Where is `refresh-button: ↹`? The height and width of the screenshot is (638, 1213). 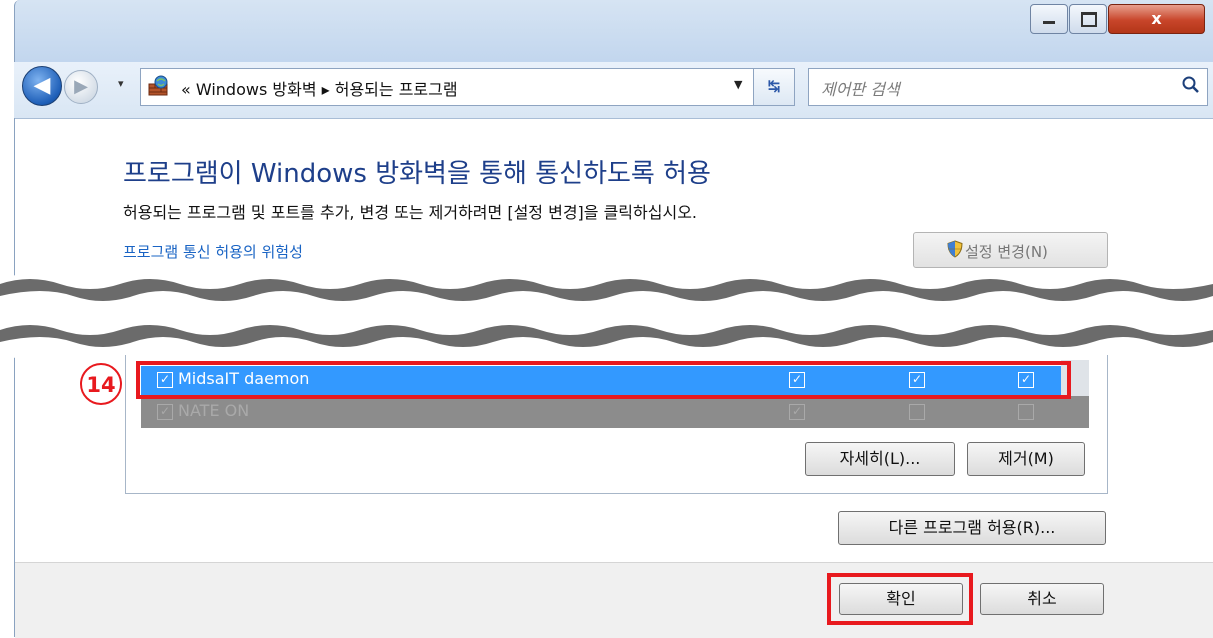
refresh-button: ↹ is located at coordinates (774, 87).